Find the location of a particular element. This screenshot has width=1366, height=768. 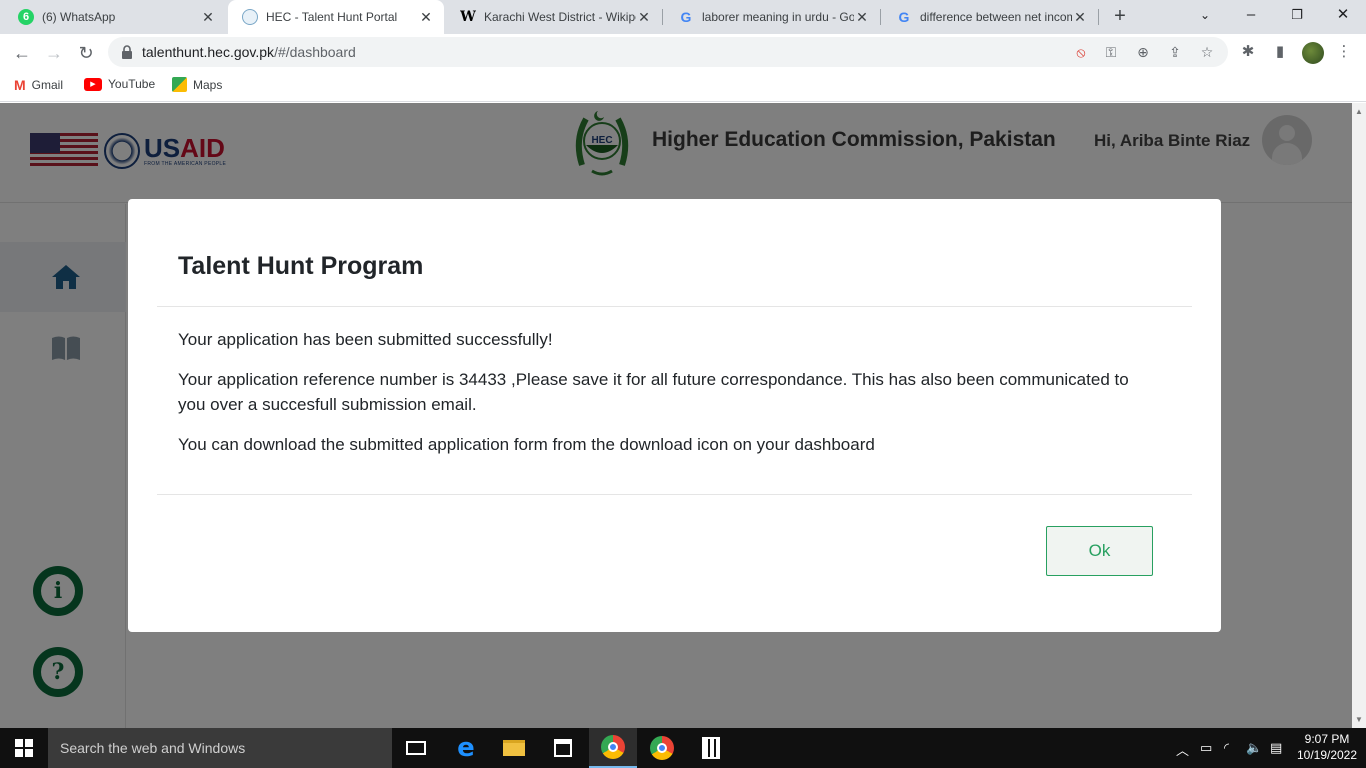

tab-title: laborer meaning in urdu - Go is located at coordinates (778, 17).